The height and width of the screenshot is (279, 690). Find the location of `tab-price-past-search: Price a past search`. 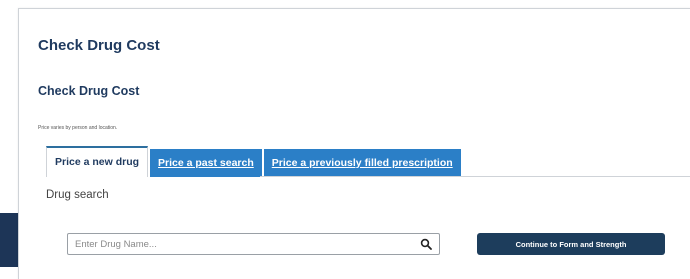

tab-price-past-search: Price a past search is located at coordinates (206, 163).